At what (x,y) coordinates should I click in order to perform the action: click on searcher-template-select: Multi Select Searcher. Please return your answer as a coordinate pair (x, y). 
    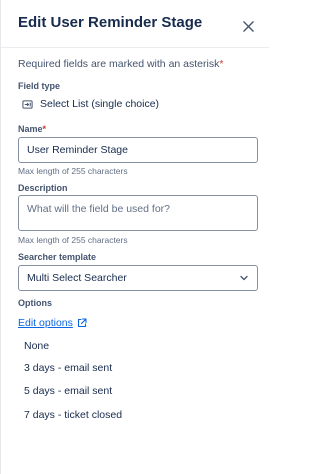
    Looking at the image, I should click on (138, 278).